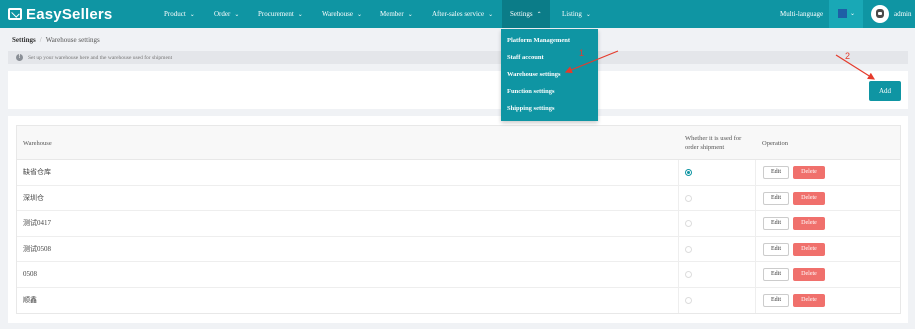  I want to click on flag-icon, so click(842, 13).